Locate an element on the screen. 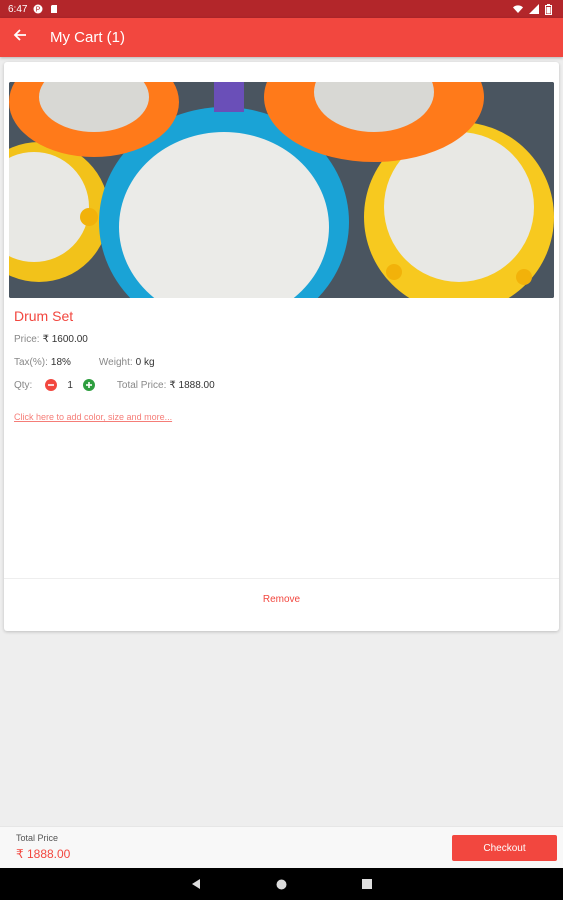  back-button is located at coordinates (20, 37).